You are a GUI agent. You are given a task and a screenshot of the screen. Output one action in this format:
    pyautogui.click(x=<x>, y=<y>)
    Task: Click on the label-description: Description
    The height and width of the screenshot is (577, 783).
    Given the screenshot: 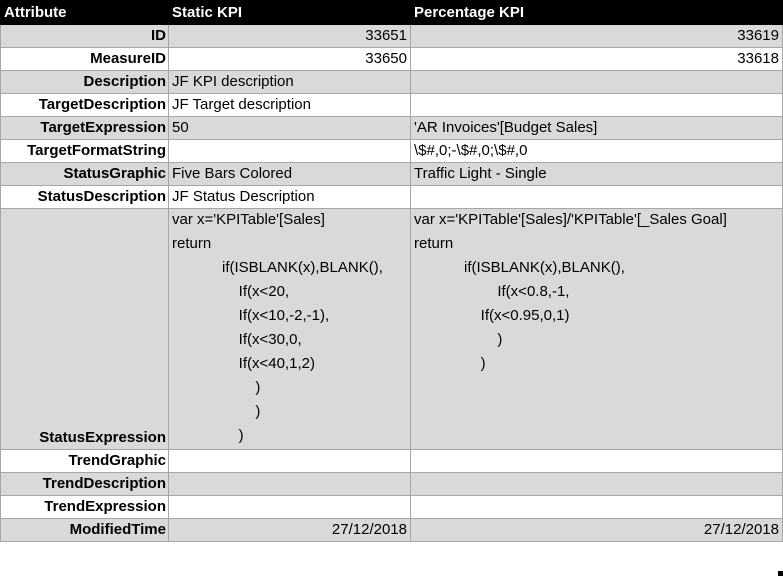 What is the action you would take?
    pyautogui.click(x=84, y=82)
    